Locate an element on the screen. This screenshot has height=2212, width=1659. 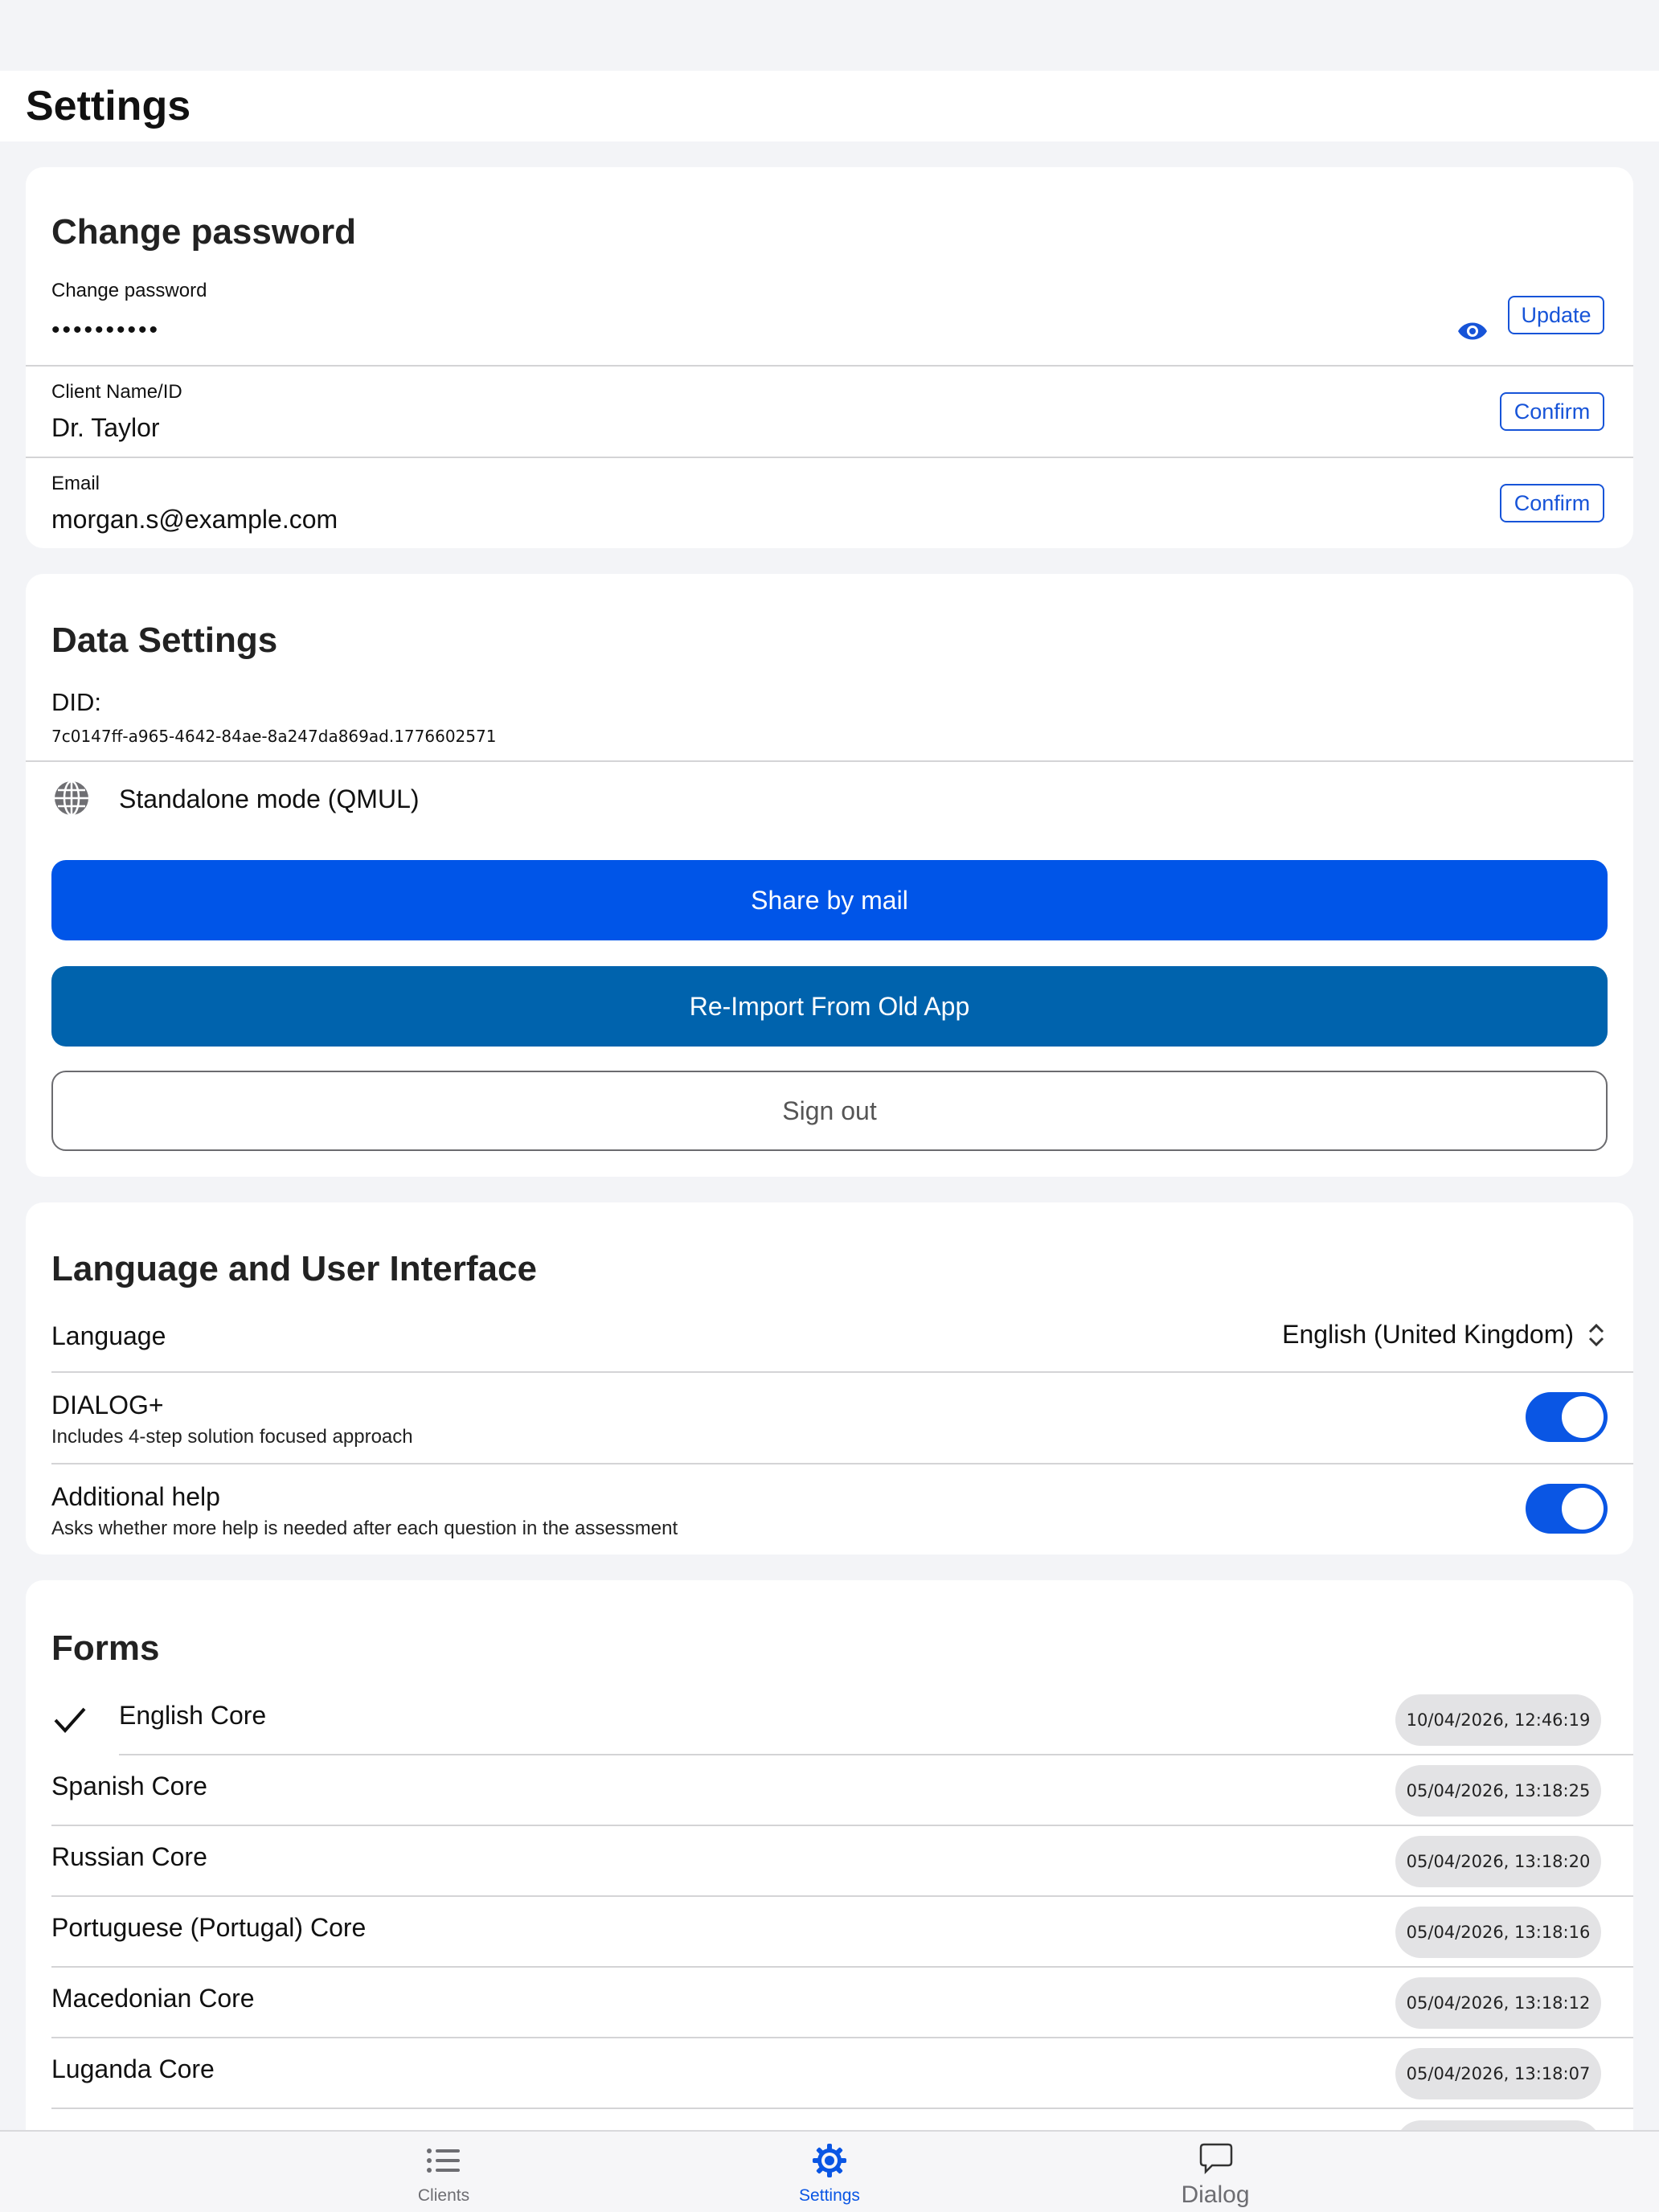
form-date-badge: 05/04/2026, 13:18:07 is located at coordinates (1498, 2073).